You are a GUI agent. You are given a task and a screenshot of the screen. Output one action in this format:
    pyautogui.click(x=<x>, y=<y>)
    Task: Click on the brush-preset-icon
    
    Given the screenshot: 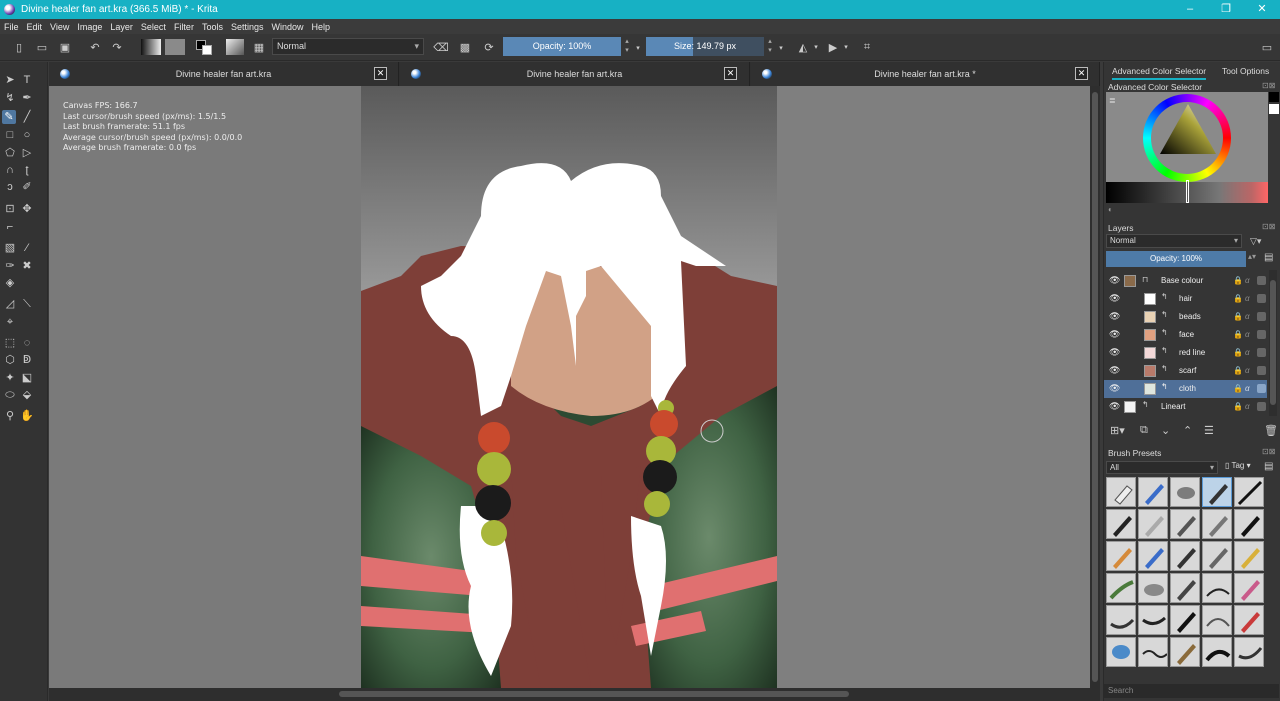 What is the action you would take?
    pyautogui.click(x=235, y=47)
    